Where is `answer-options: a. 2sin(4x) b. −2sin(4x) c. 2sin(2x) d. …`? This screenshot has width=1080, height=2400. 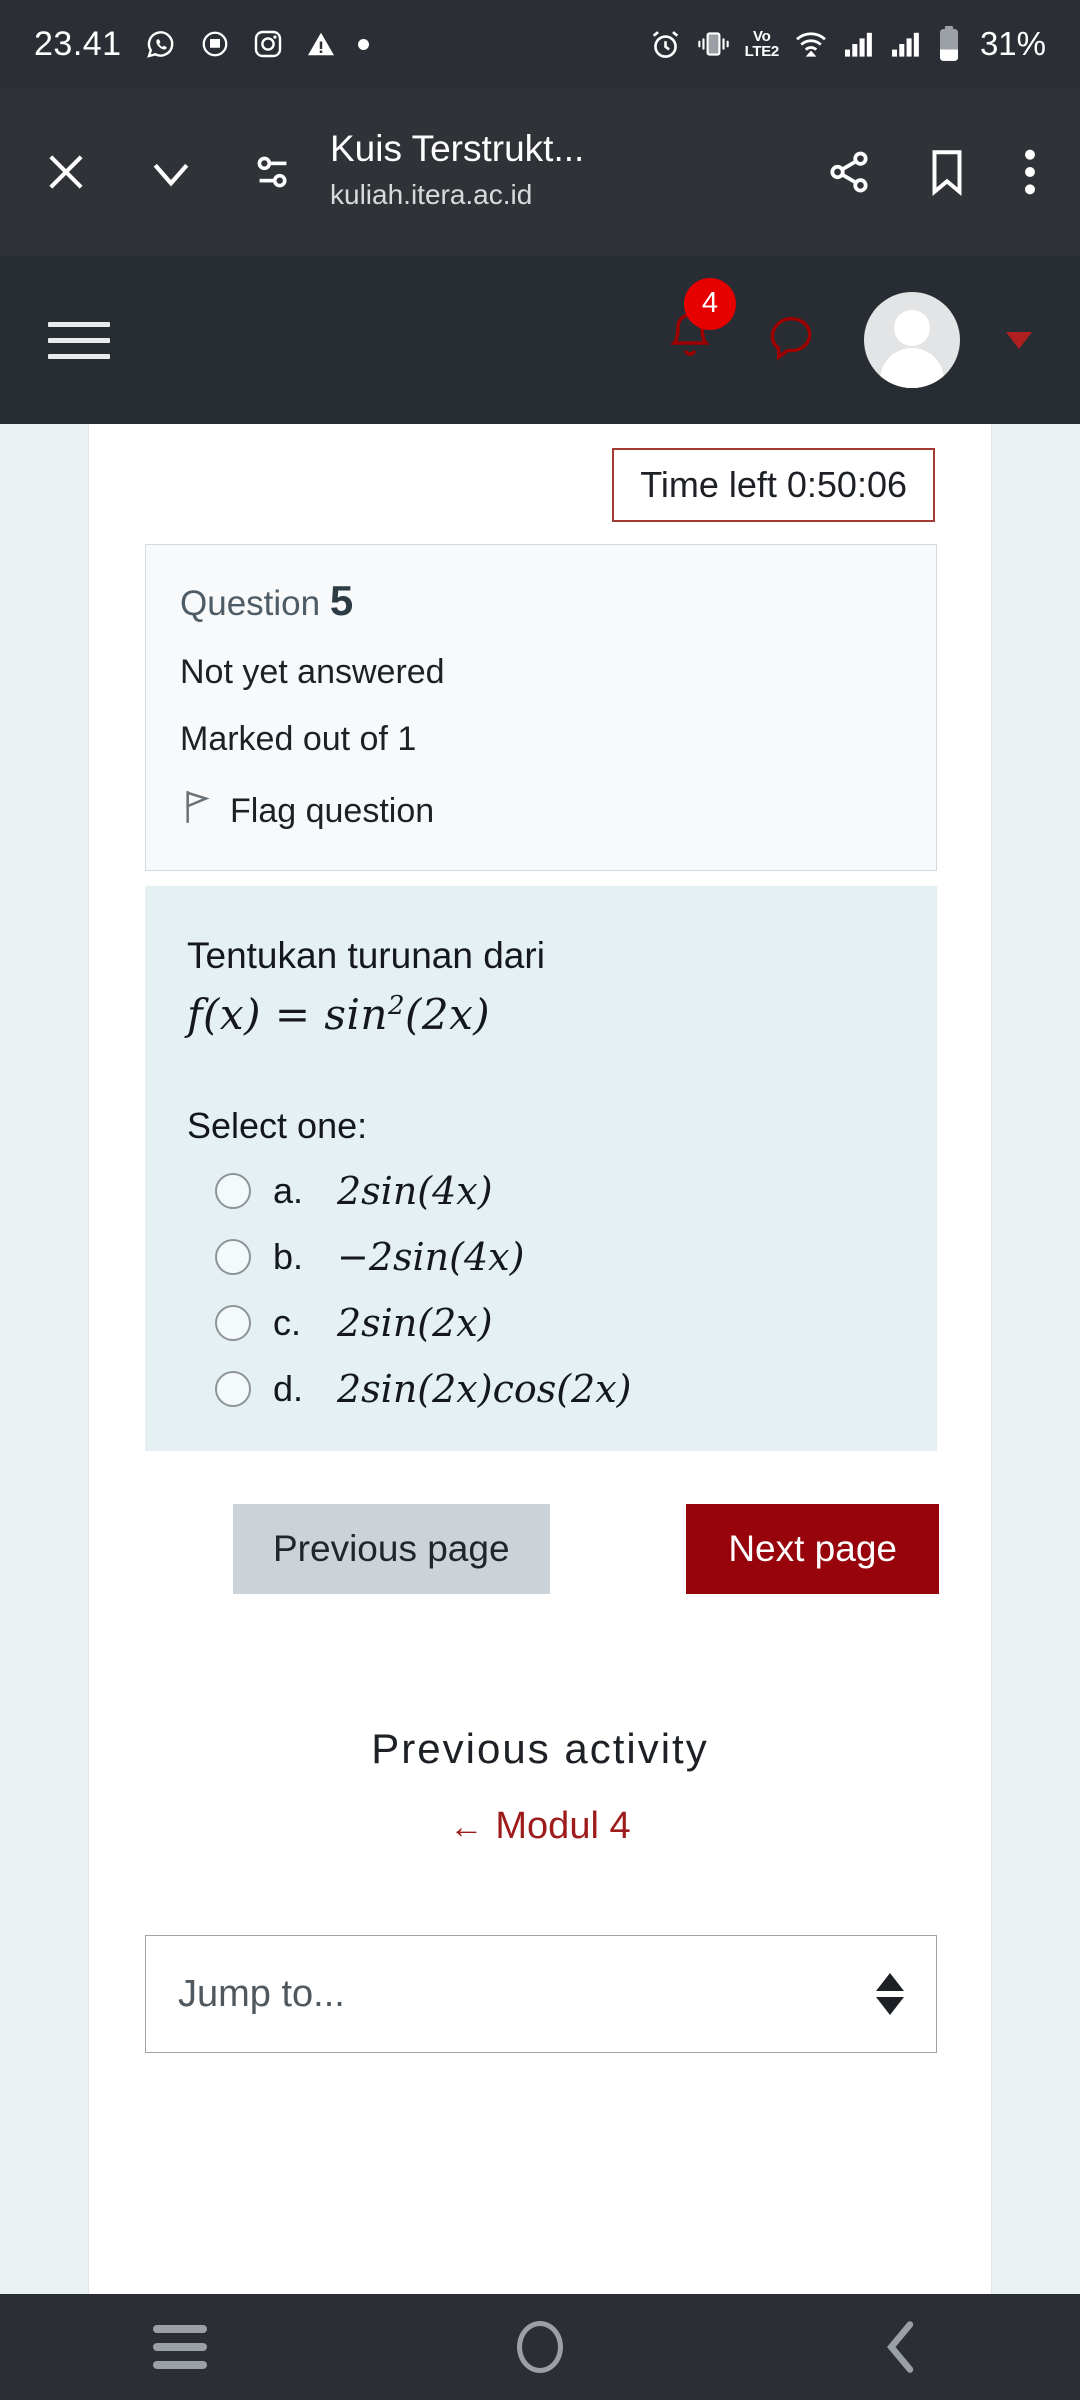 answer-options: a. 2sin(4x) b. −2sin(4x) c. 2sin(2x) d. … is located at coordinates (541, 1290).